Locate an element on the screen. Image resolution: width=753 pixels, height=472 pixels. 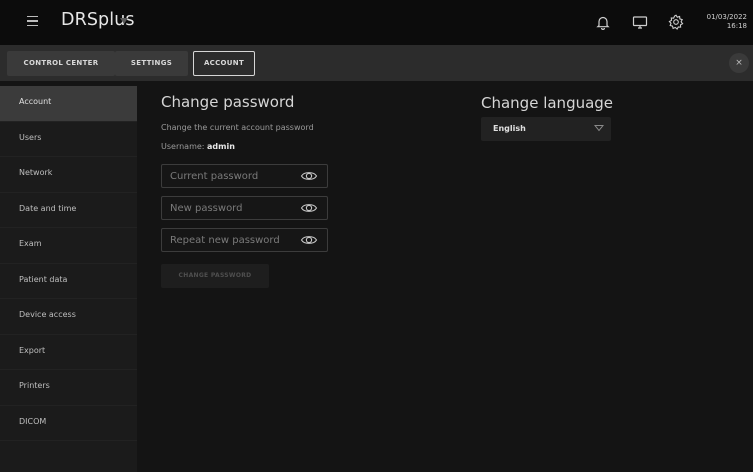
sidebar-item-account: Account is located at coordinates (68, 104).